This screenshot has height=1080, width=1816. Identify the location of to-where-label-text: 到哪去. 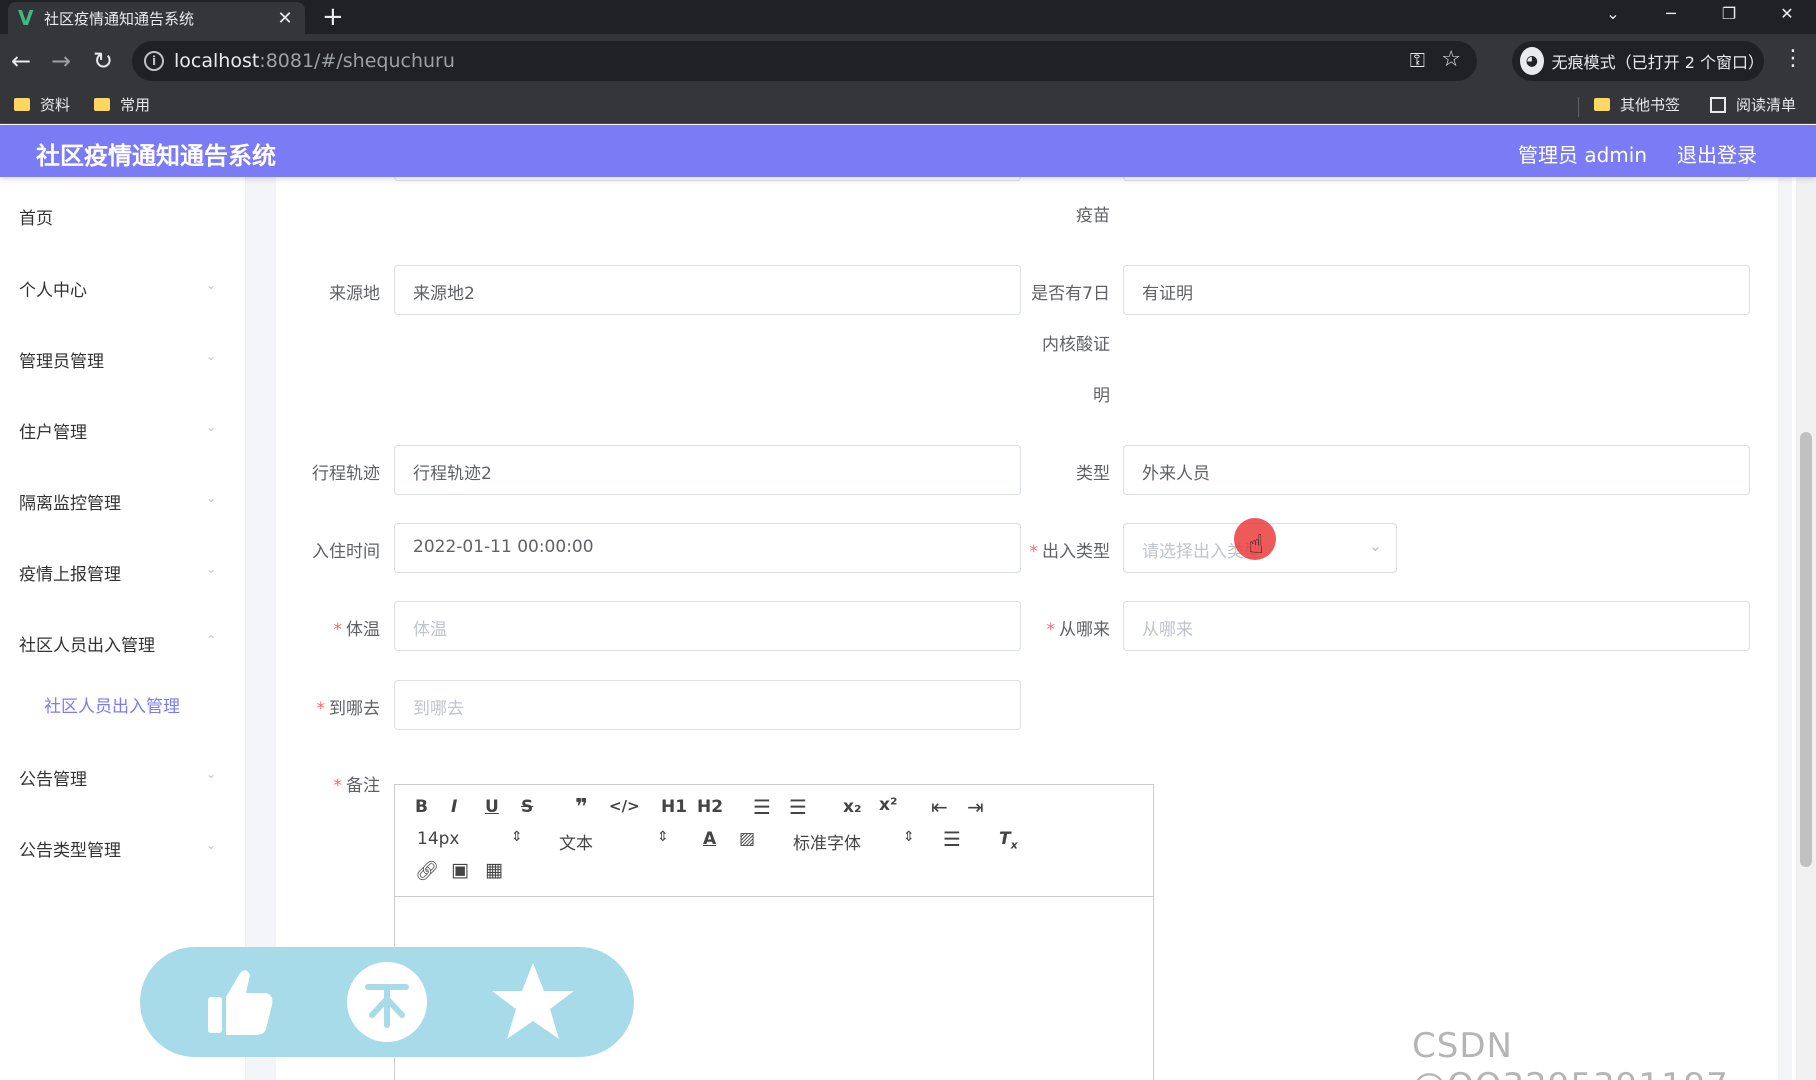
(354, 709).